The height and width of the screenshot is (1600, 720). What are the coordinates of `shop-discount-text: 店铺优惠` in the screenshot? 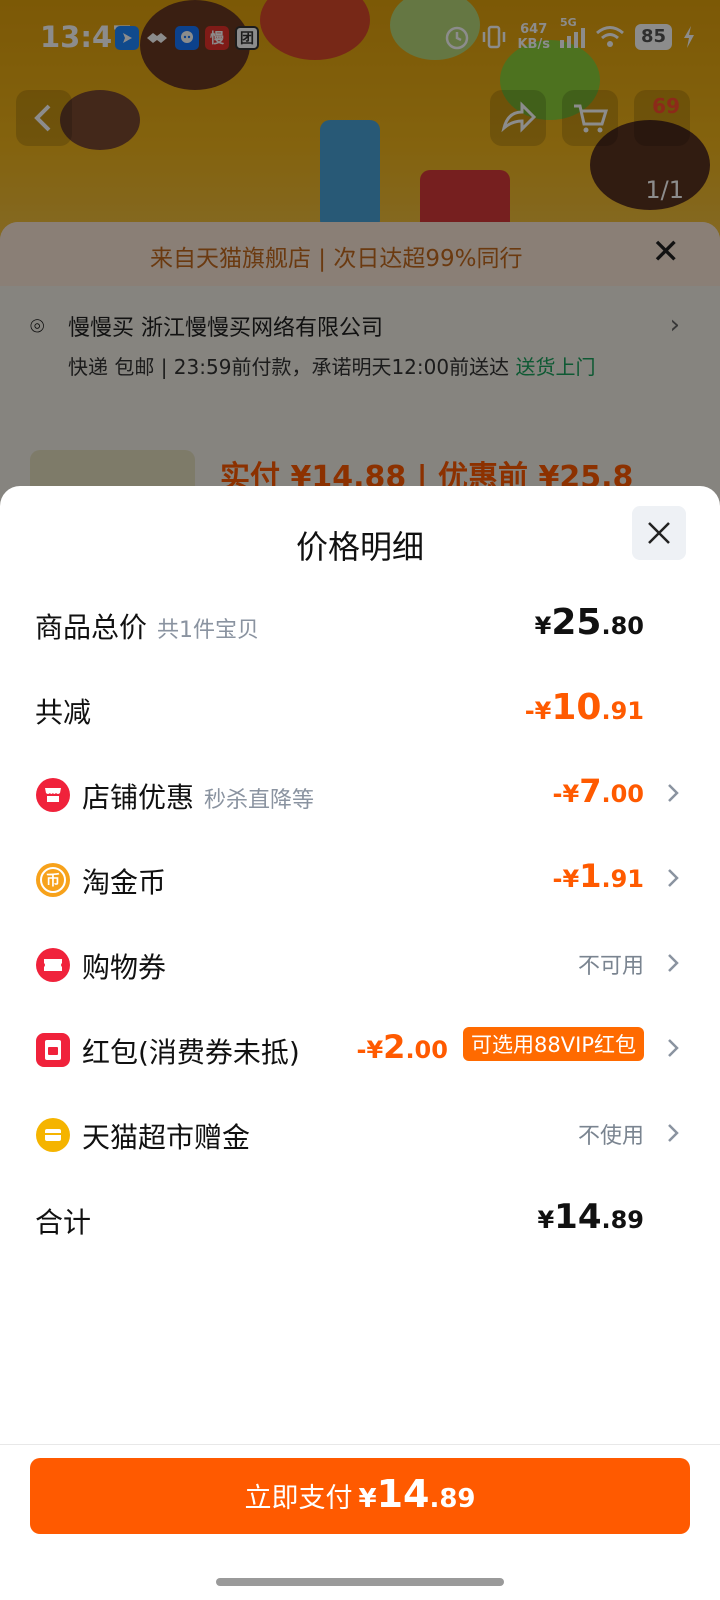 It's located at (138, 797).